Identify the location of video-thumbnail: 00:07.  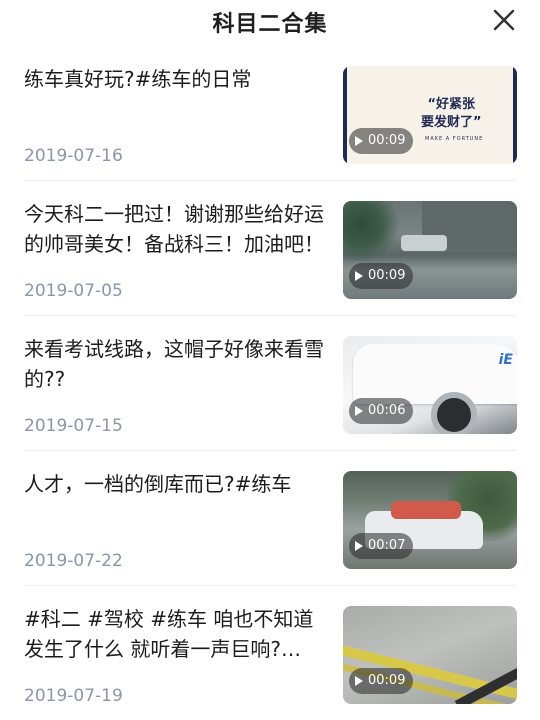
(430, 520).